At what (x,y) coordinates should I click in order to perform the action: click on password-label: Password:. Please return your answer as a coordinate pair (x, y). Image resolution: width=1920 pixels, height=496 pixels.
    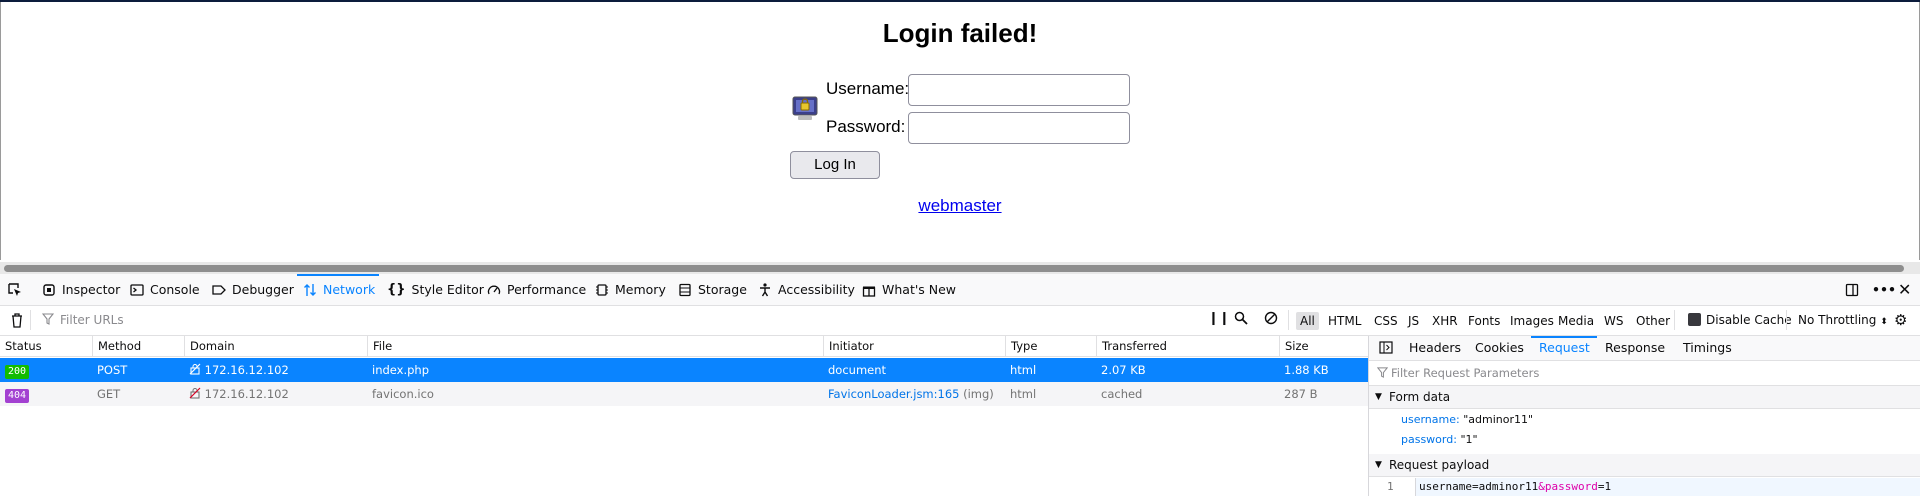
    Looking at the image, I should click on (866, 126).